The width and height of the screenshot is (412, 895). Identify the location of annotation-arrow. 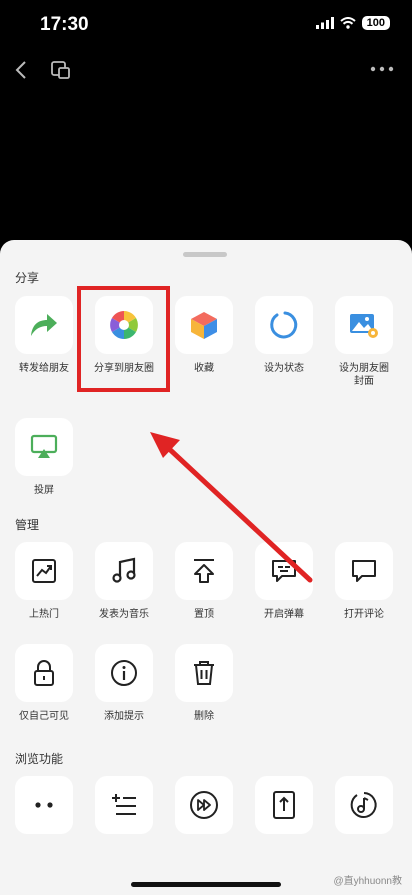
(231, 507).